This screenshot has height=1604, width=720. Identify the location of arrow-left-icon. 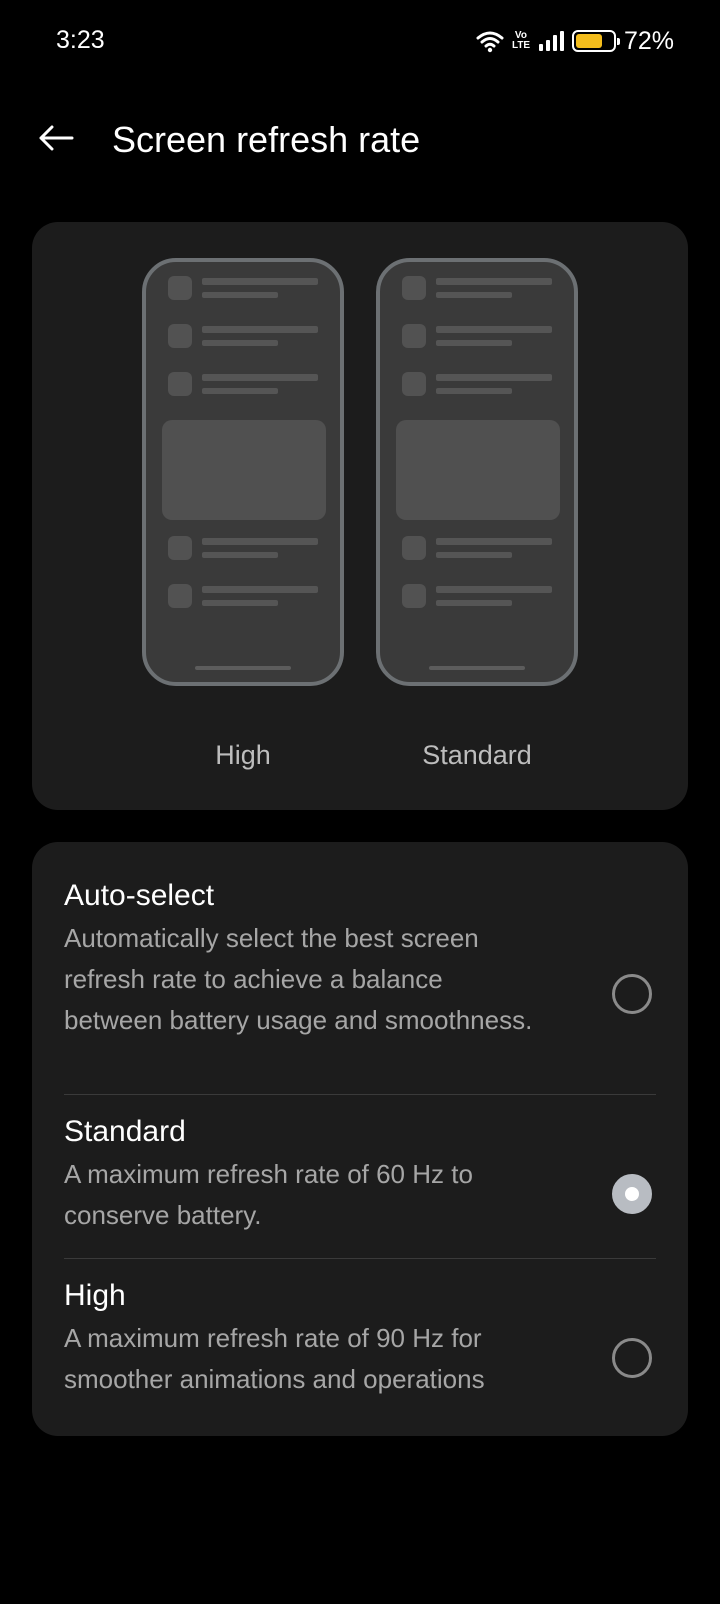
(56, 140).